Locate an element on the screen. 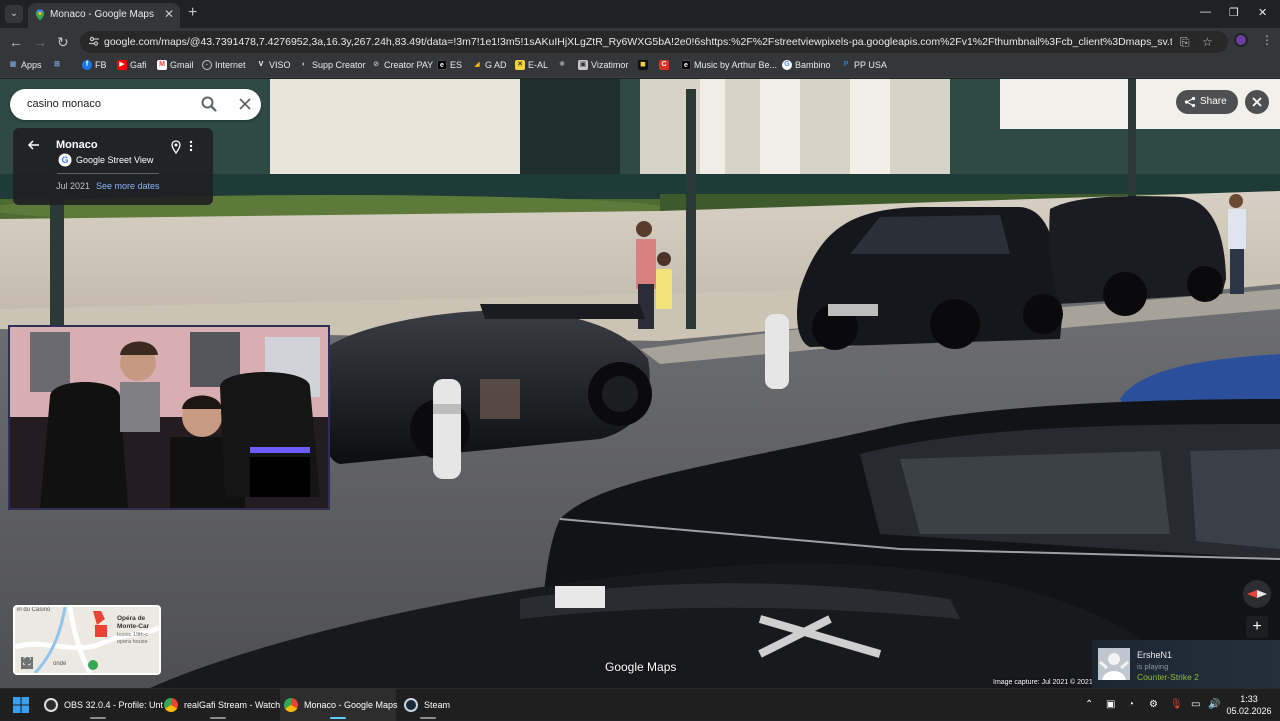 Image resolution: width=1280 pixels, height=721 pixels. bookmark-grid: ⊞ is located at coordinates (57, 65).